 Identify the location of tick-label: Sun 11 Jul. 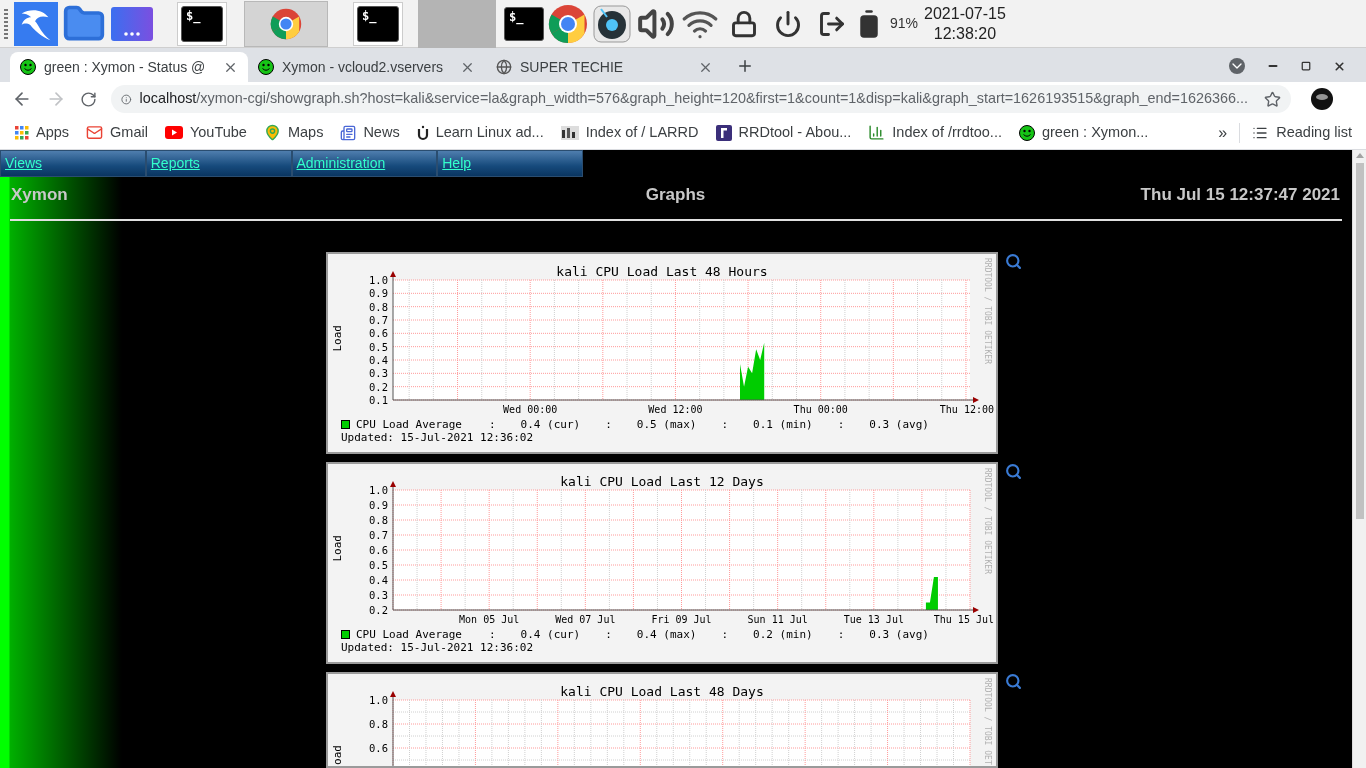
(777, 619).